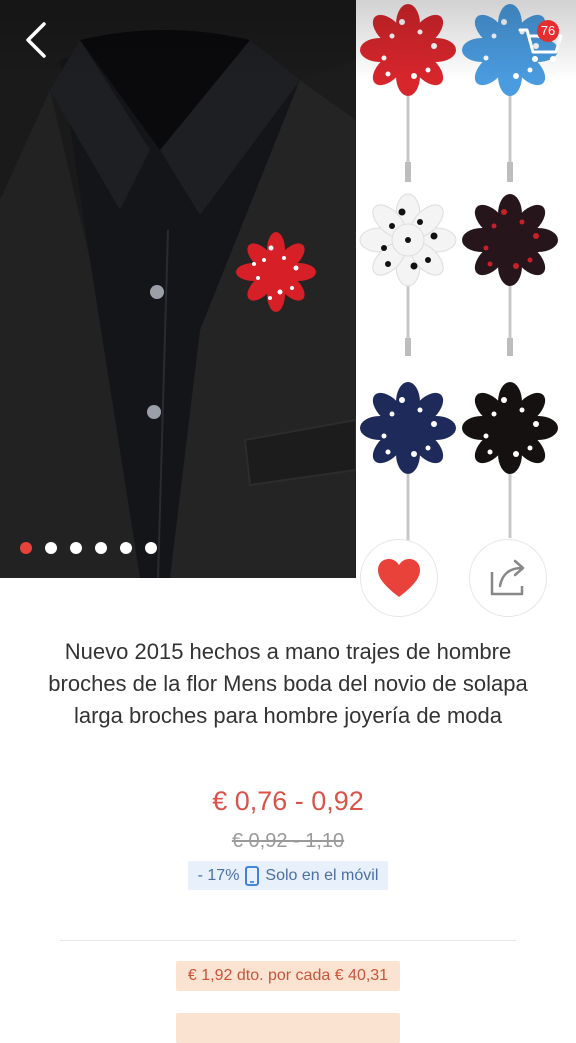 This screenshot has width=576, height=1043. I want to click on favorite-button, so click(399, 578).